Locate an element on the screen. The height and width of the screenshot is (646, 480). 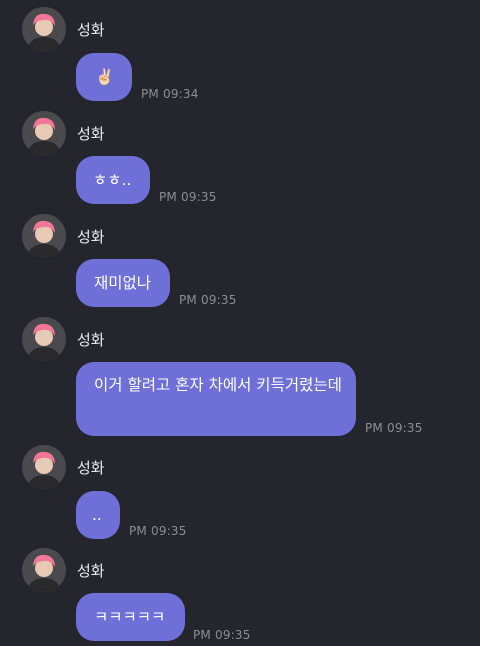
message-bubble: .. is located at coordinates (98, 515).